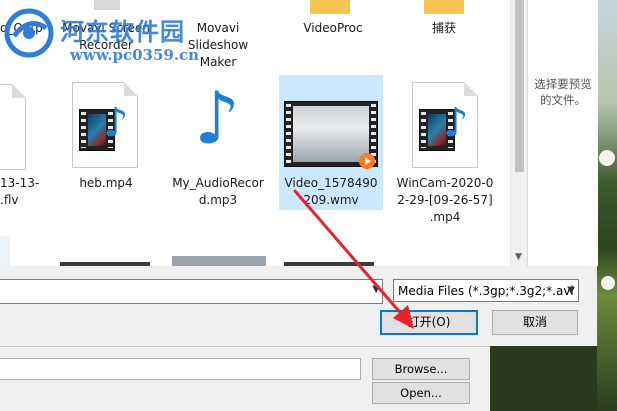 The height and width of the screenshot is (411, 617). I want to click on file-label: Video_1578490, so click(331, 183).